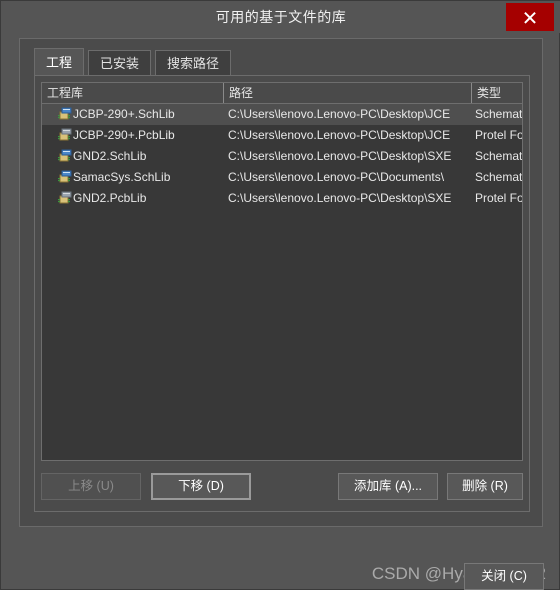 The width and height of the screenshot is (560, 590). What do you see at coordinates (124, 114) in the screenshot?
I see `cell-library-name: JCBP-290+.SchLib` at bounding box center [124, 114].